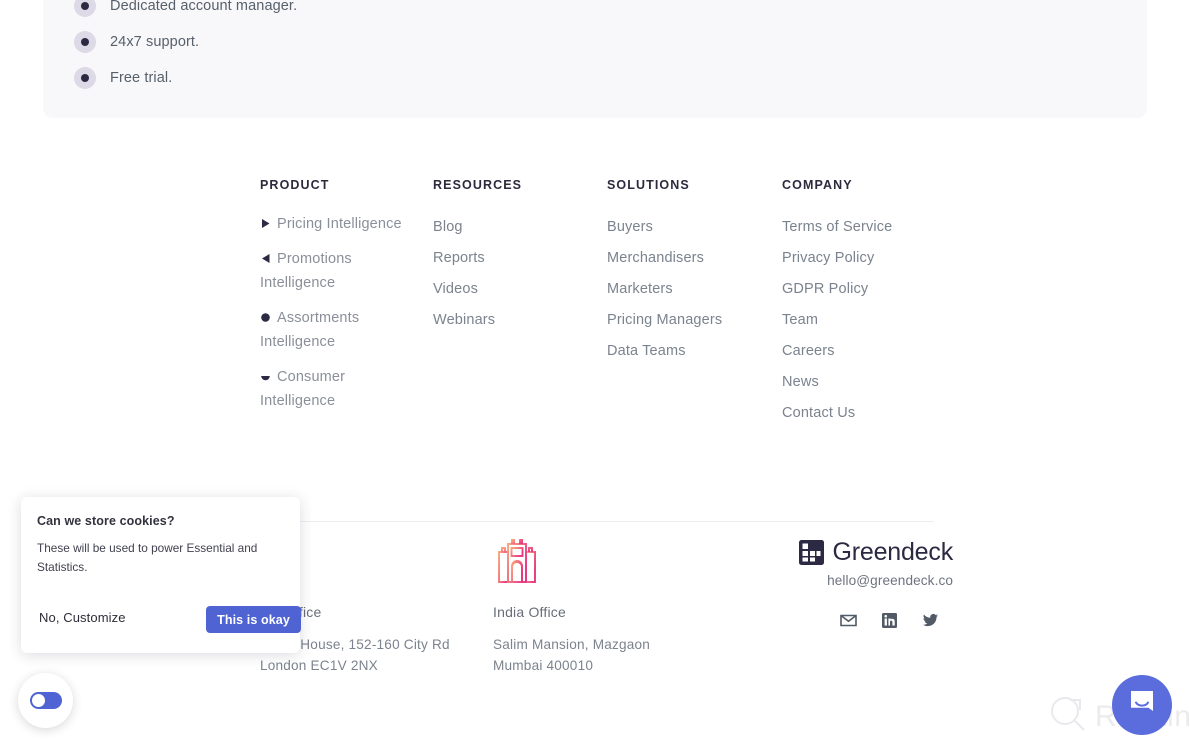  Describe the element at coordinates (872, 320) in the screenshot. I see `footer-link-team: Team` at that location.